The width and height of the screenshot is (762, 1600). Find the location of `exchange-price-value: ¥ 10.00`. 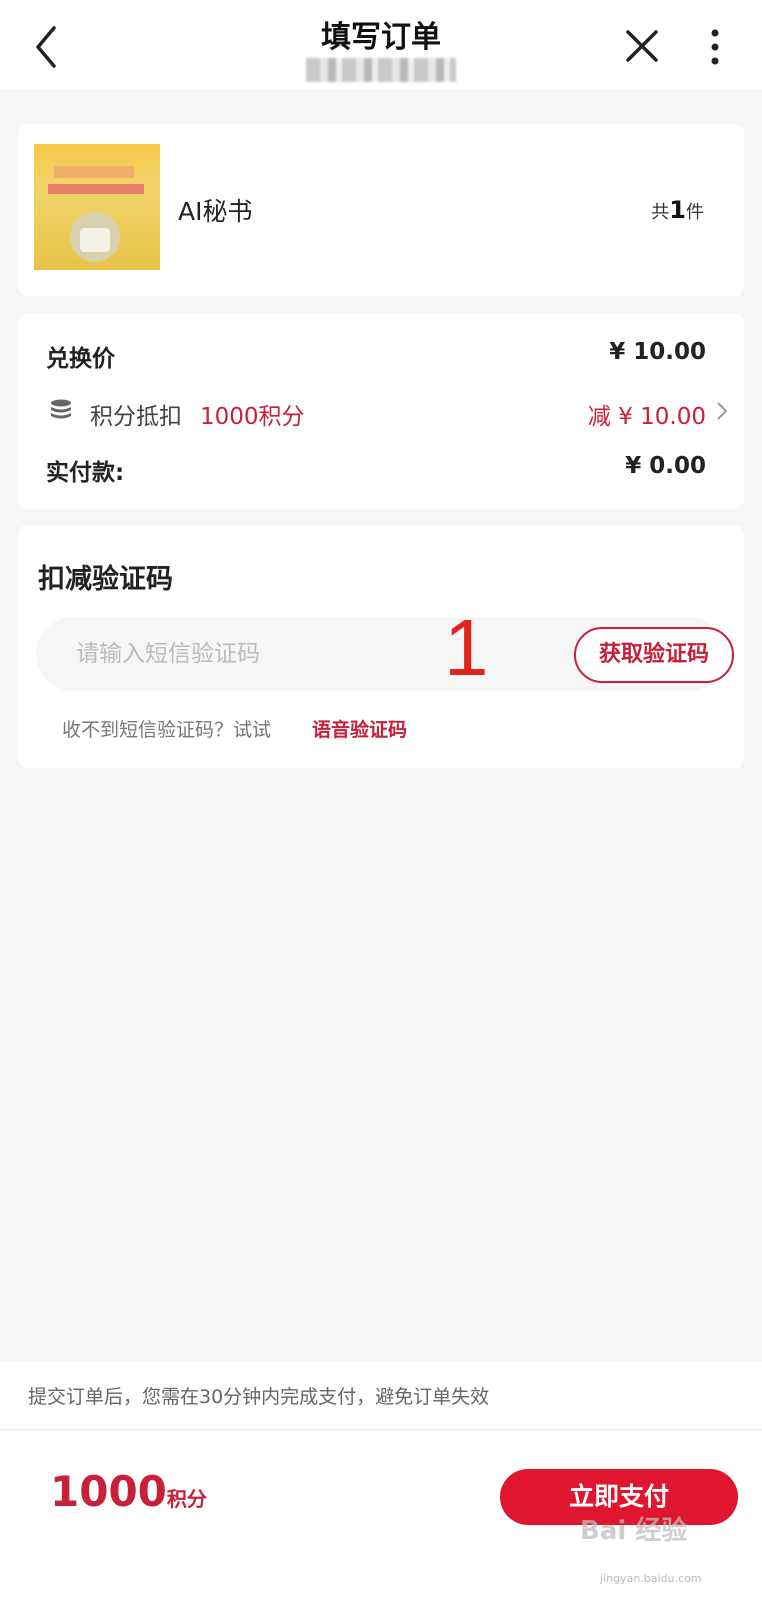

exchange-price-value: ¥ 10.00 is located at coordinates (657, 352).